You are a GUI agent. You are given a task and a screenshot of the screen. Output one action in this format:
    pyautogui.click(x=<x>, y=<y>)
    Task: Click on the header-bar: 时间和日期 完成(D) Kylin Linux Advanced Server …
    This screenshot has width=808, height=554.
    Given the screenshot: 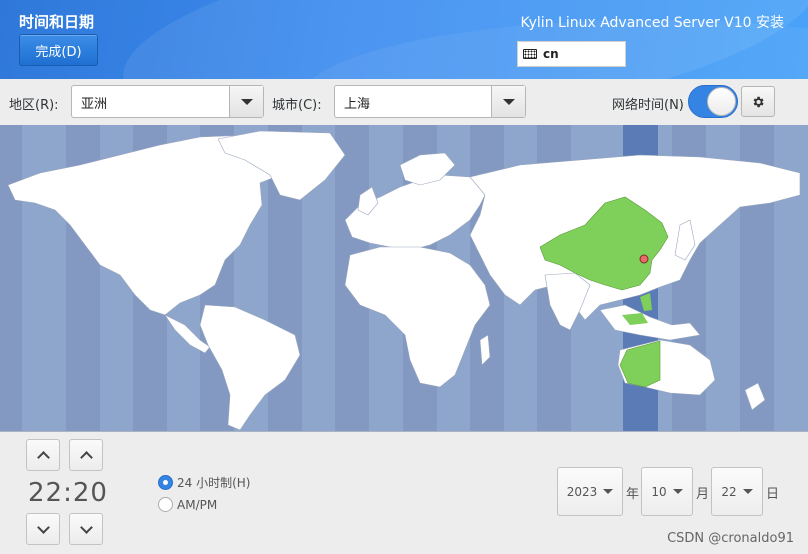 What is the action you would take?
    pyautogui.click(x=404, y=39)
    